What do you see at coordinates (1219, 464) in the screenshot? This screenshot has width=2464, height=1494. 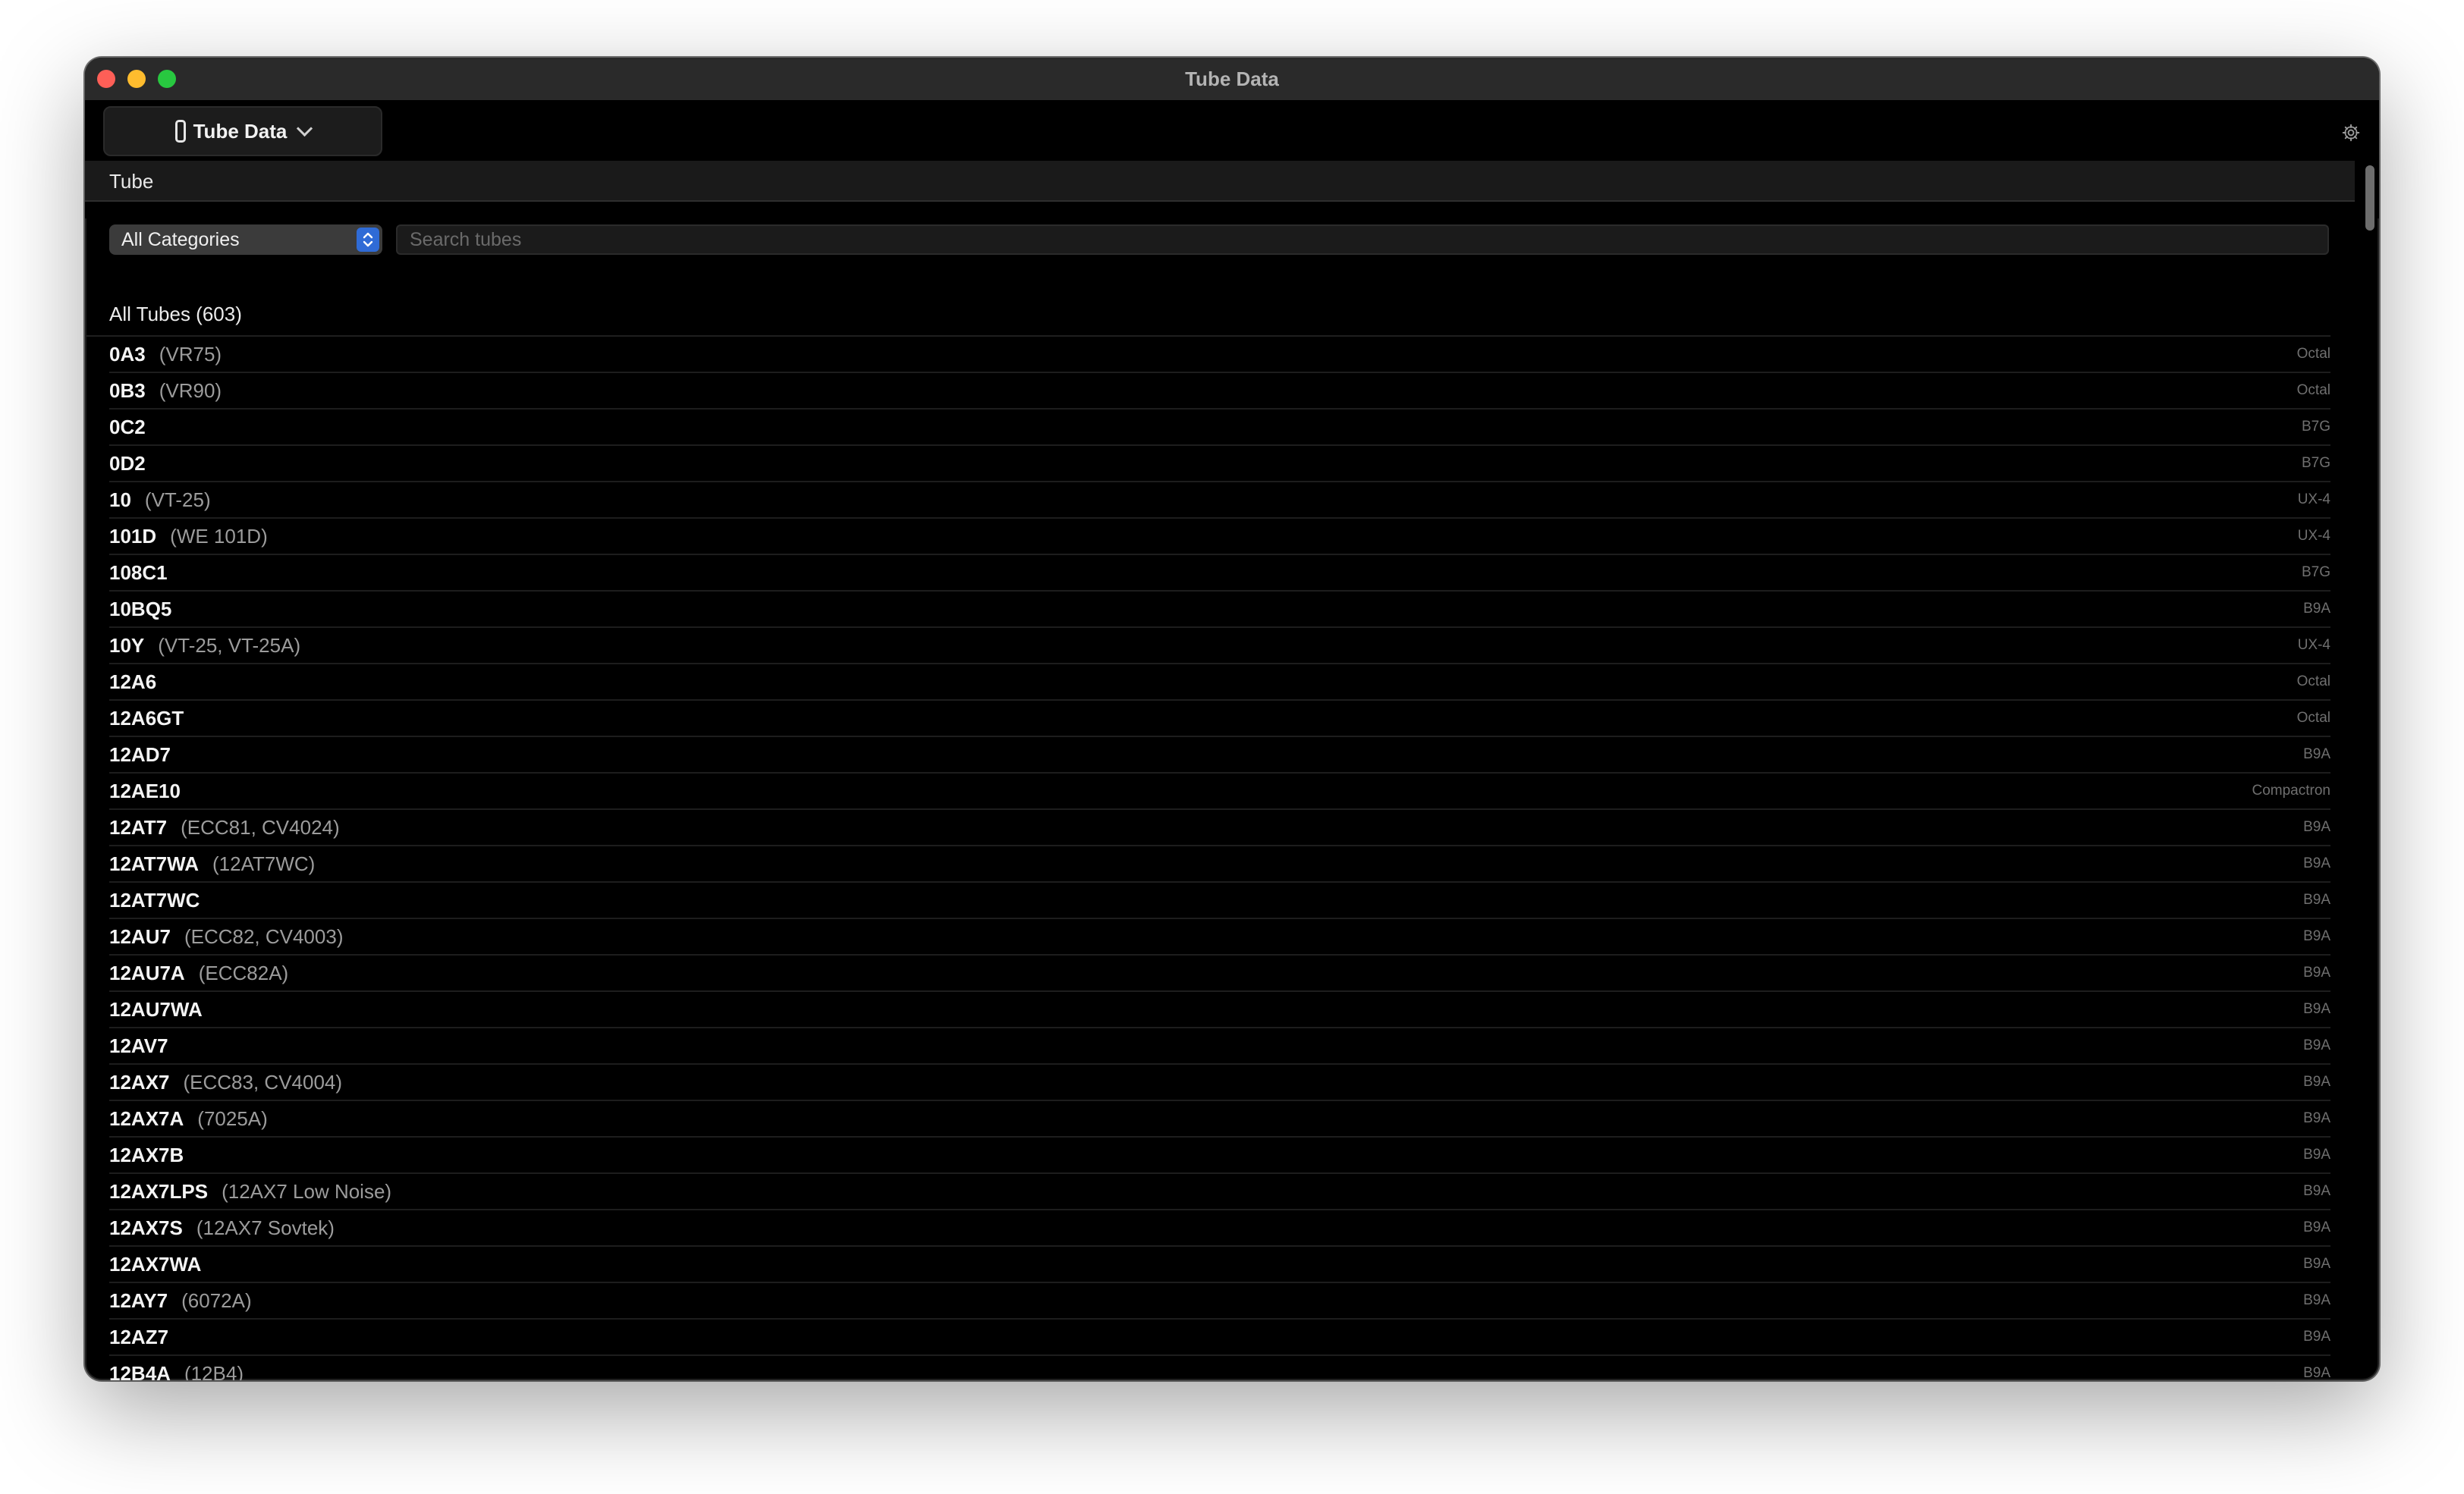 I see `tube-row: 0D2 B7G` at bounding box center [1219, 464].